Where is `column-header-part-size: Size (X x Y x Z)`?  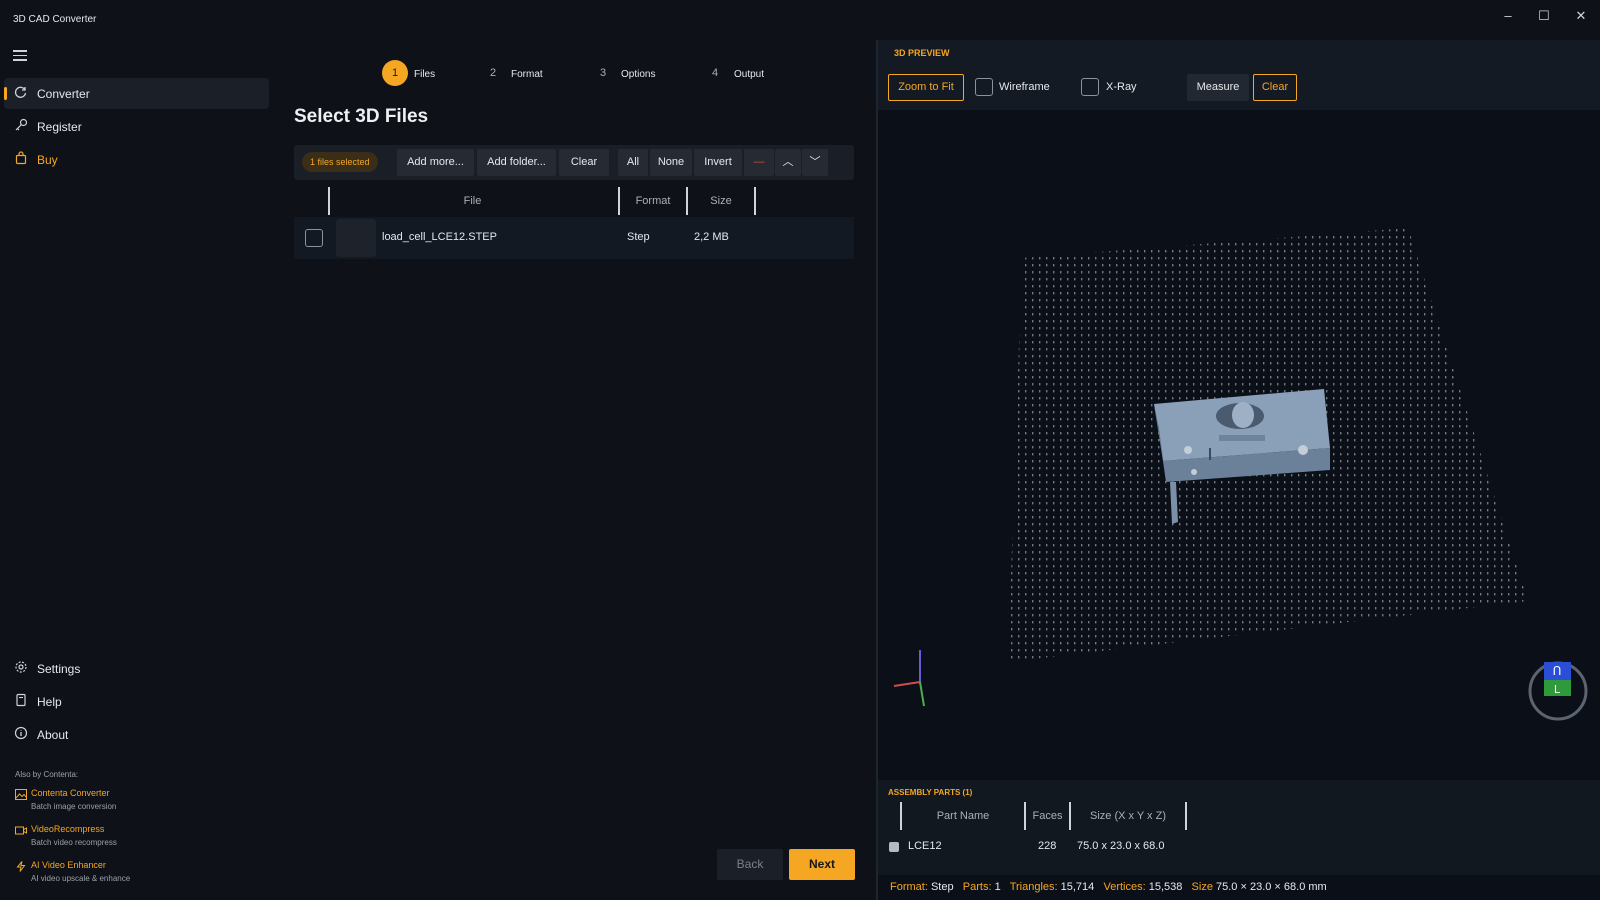 column-header-part-size: Size (X x Y x Z) is located at coordinates (1128, 816).